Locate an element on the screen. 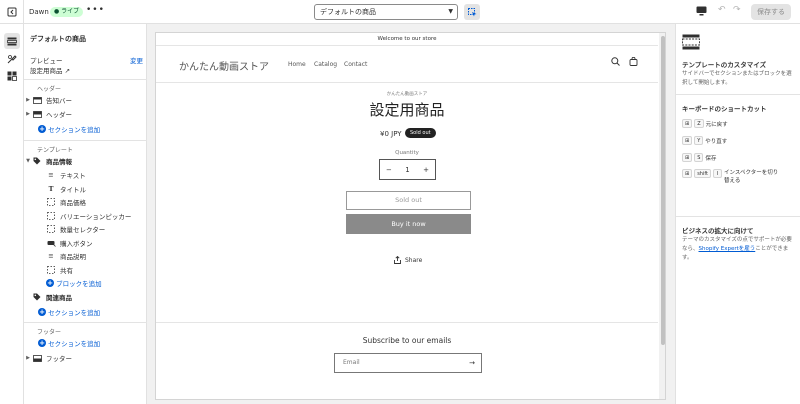  sidebar-item-footer: ▶ フッター is located at coordinates (85, 358).